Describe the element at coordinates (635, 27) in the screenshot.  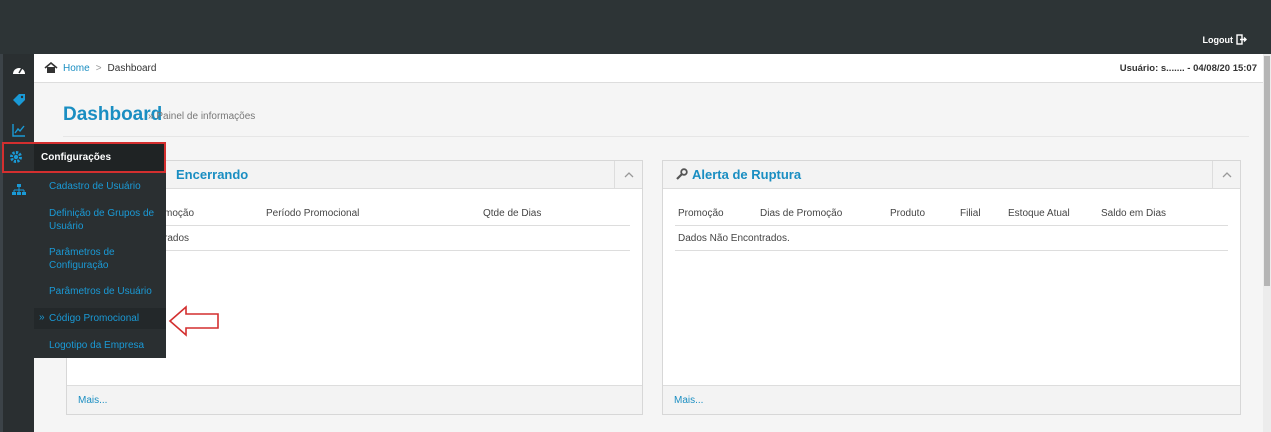
I see `top-bar: Logout` at that location.